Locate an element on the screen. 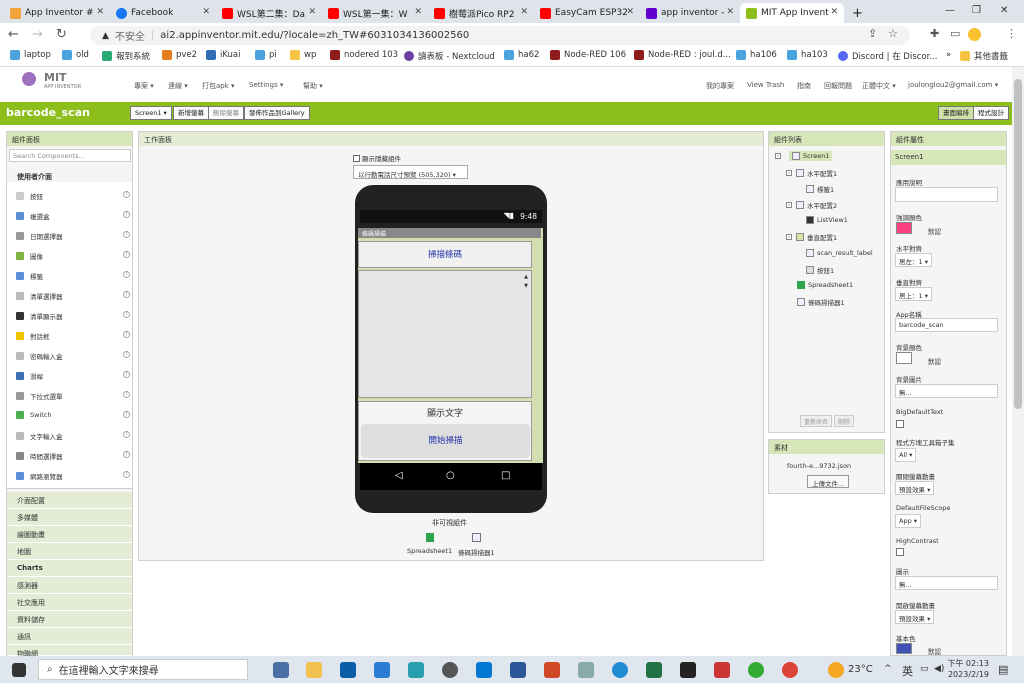 This screenshot has height=683, width=1024. link-guide: 指南 is located at coordinates (804, 86).